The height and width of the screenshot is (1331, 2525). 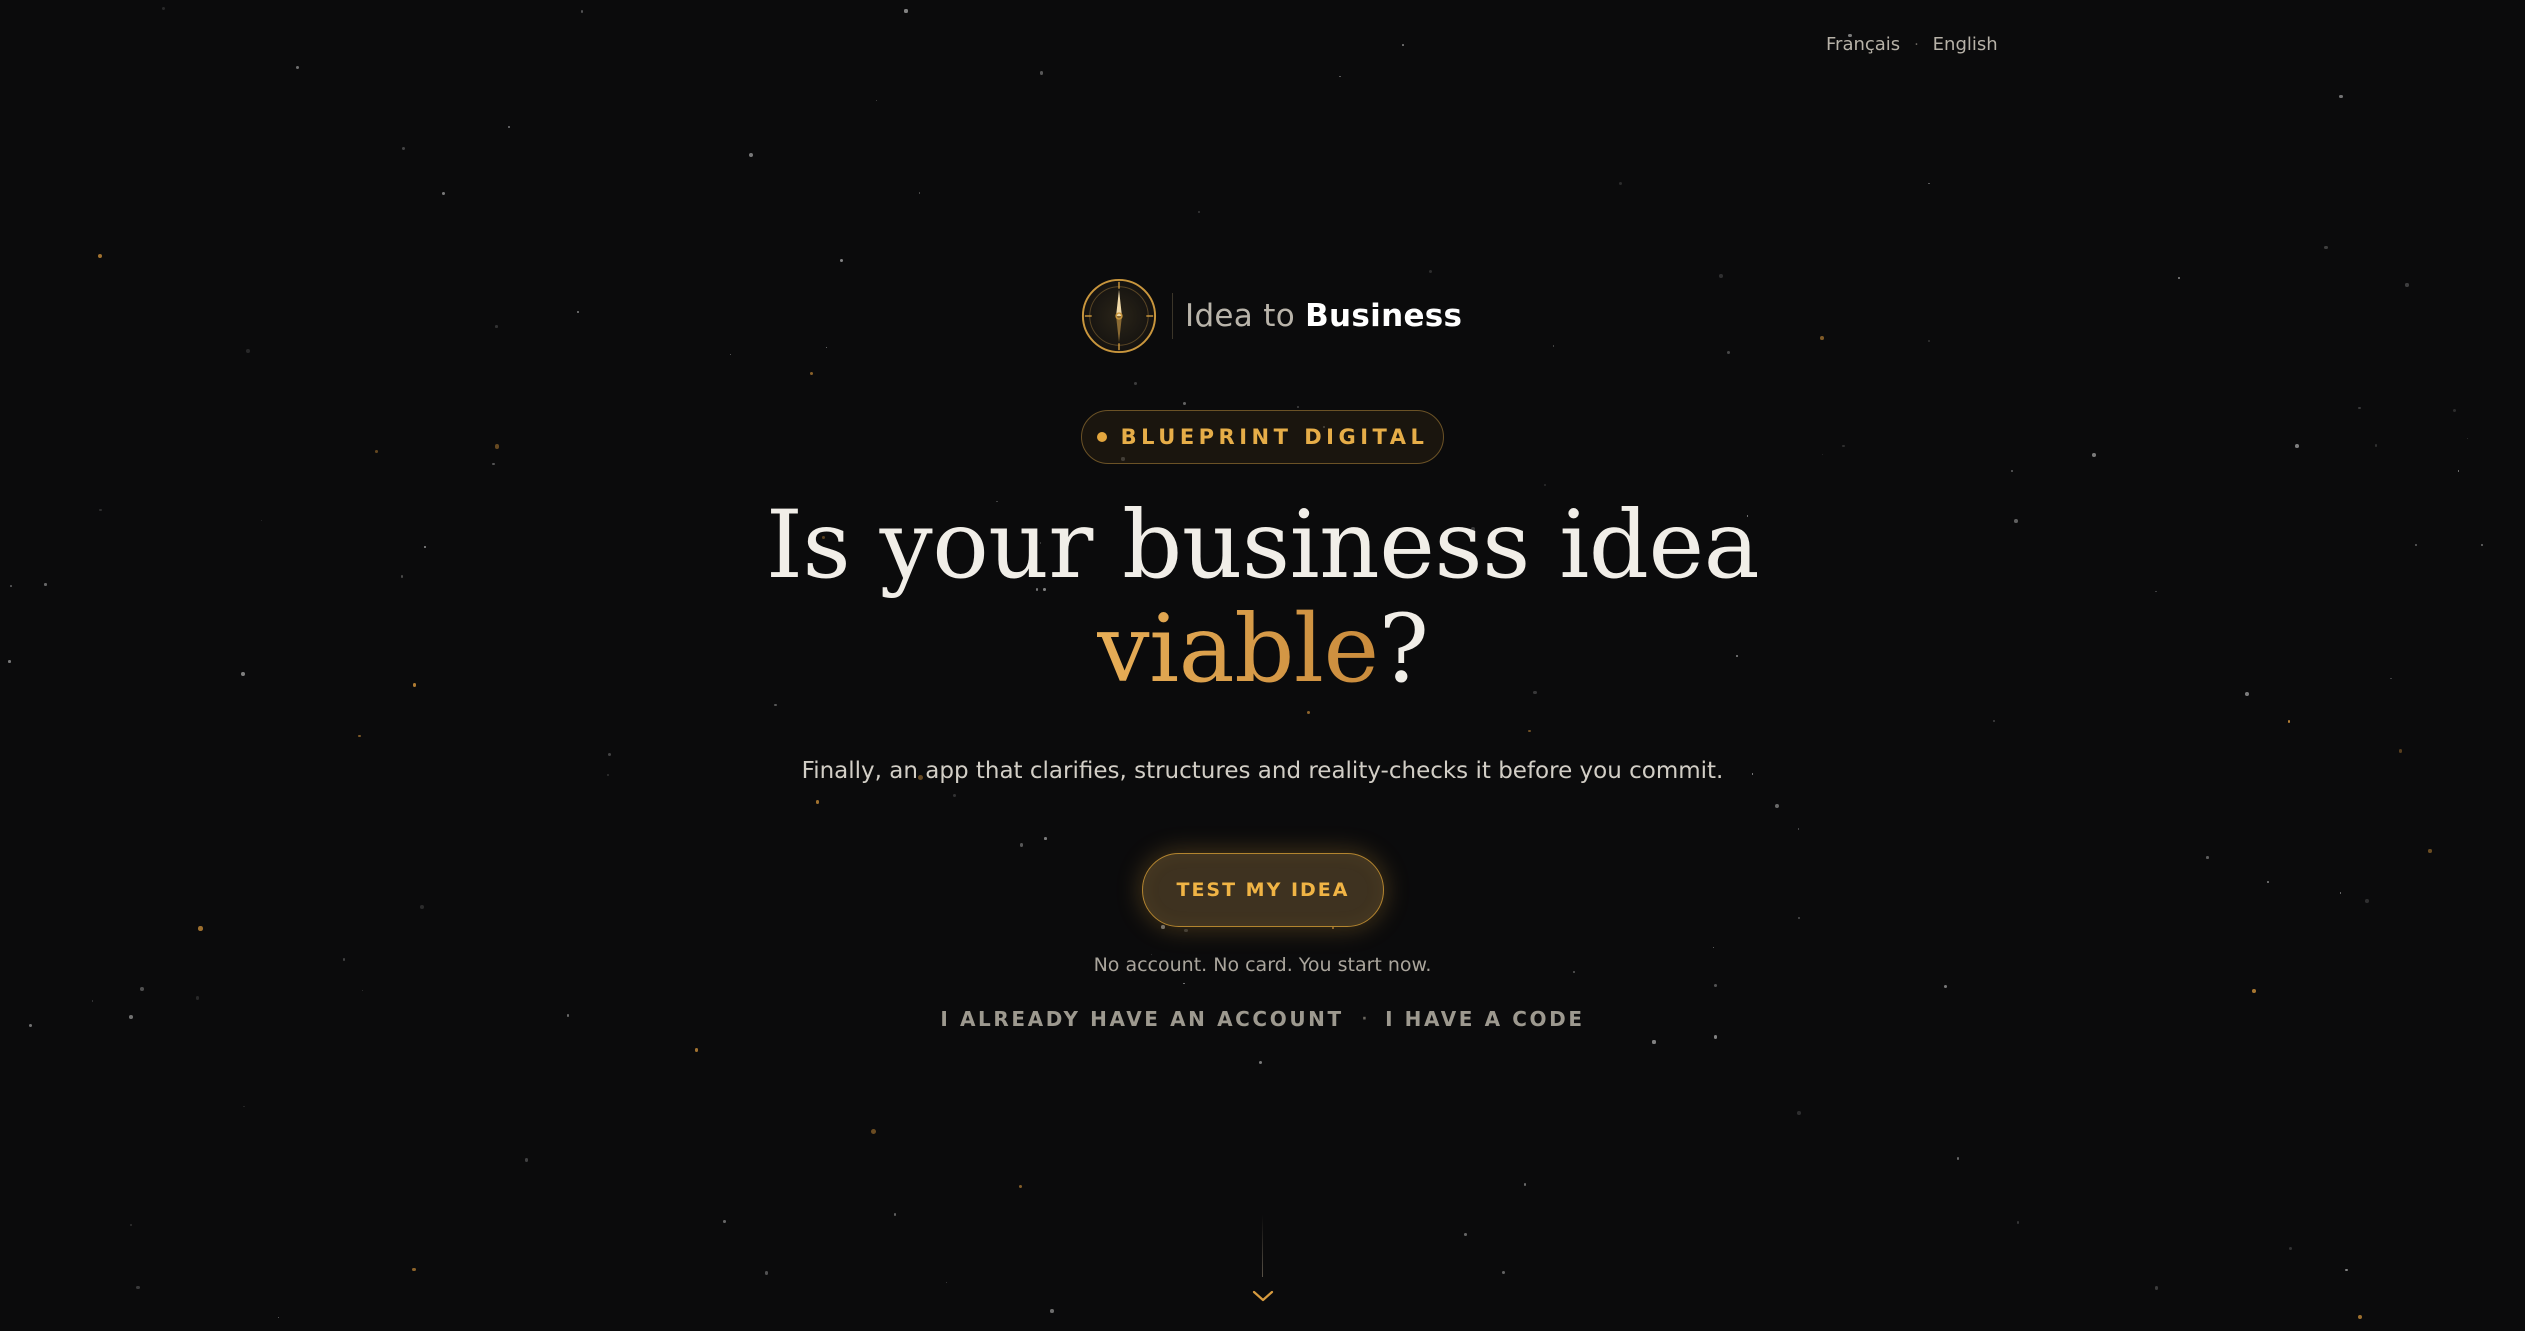 I want to click on brand-wordmark: Idea to Business, so click(x=1323, y=316).